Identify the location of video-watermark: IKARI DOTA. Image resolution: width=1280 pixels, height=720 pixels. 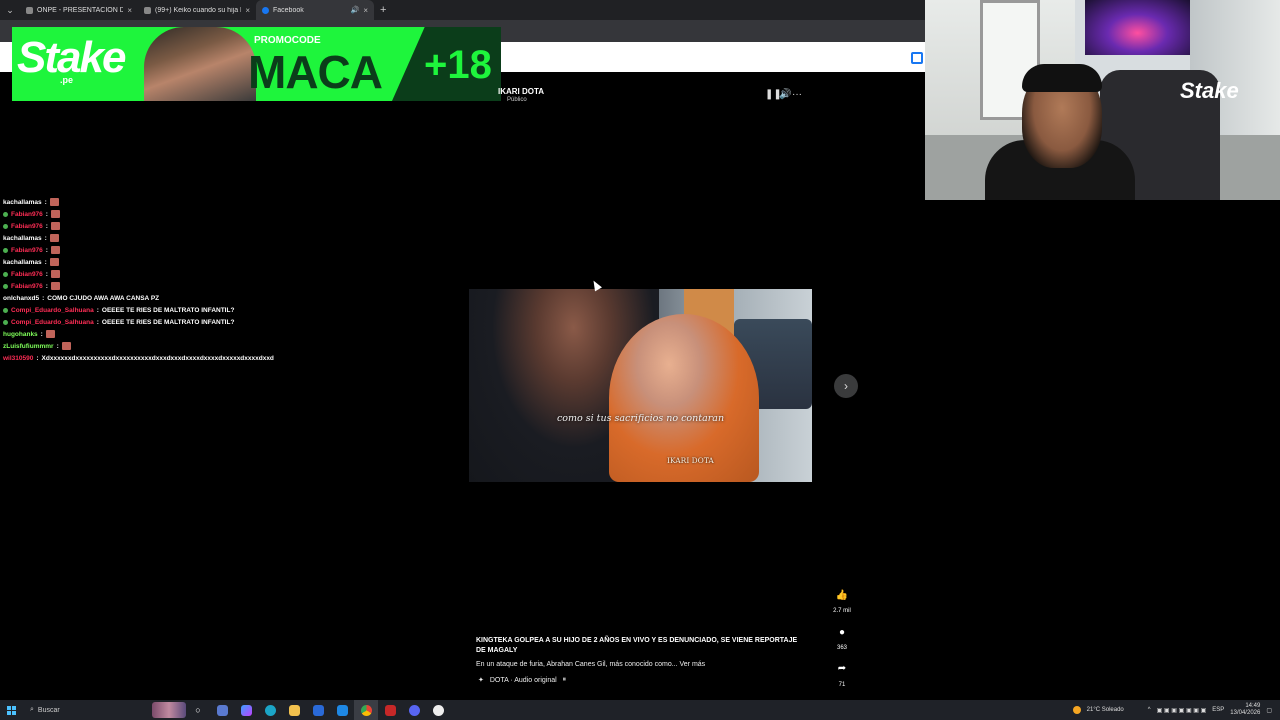
(690, 460).